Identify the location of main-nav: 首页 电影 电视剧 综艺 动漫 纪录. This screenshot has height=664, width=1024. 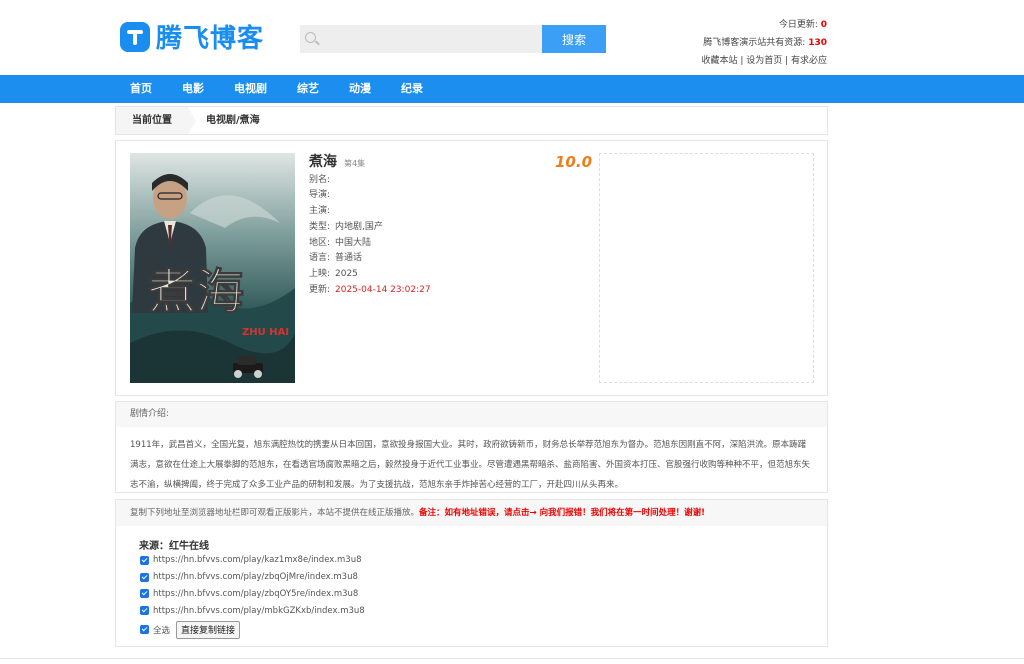
(512, 89).